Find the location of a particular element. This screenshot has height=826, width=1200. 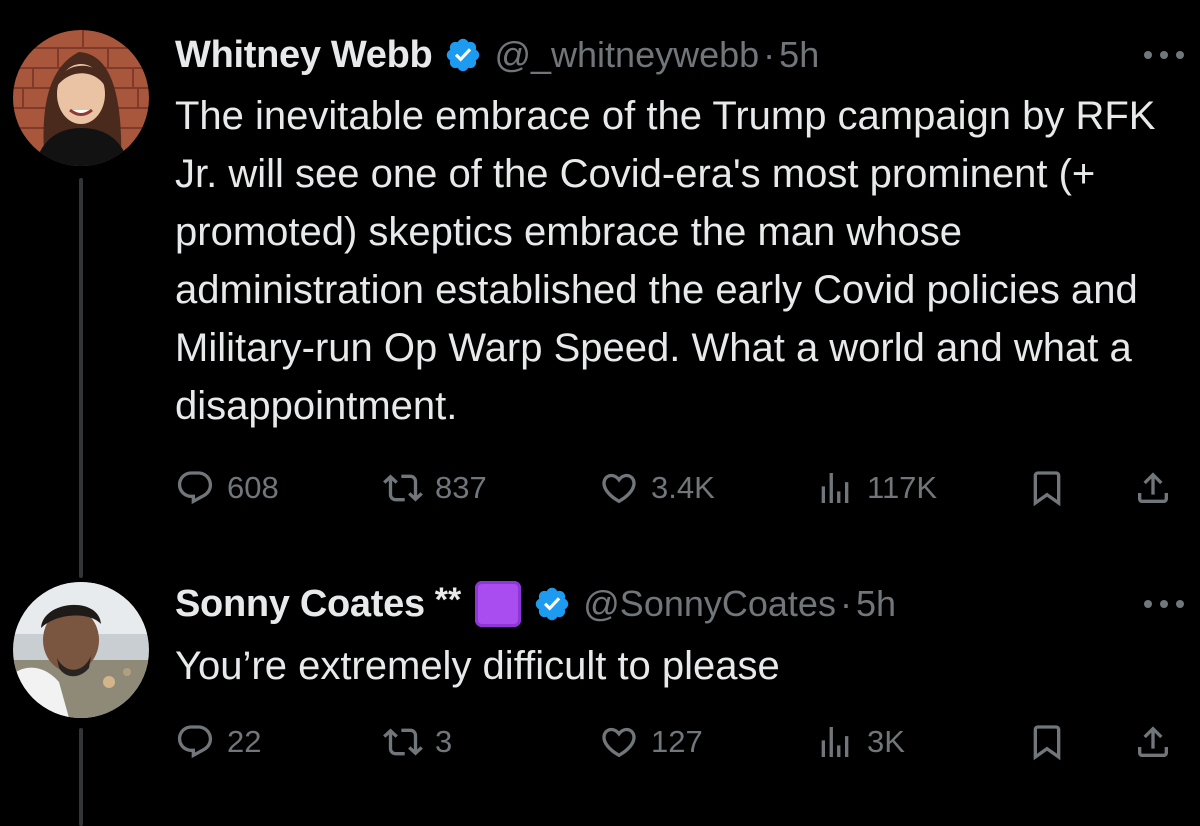

repost-button: 3 is located at coordinates (417, 742).